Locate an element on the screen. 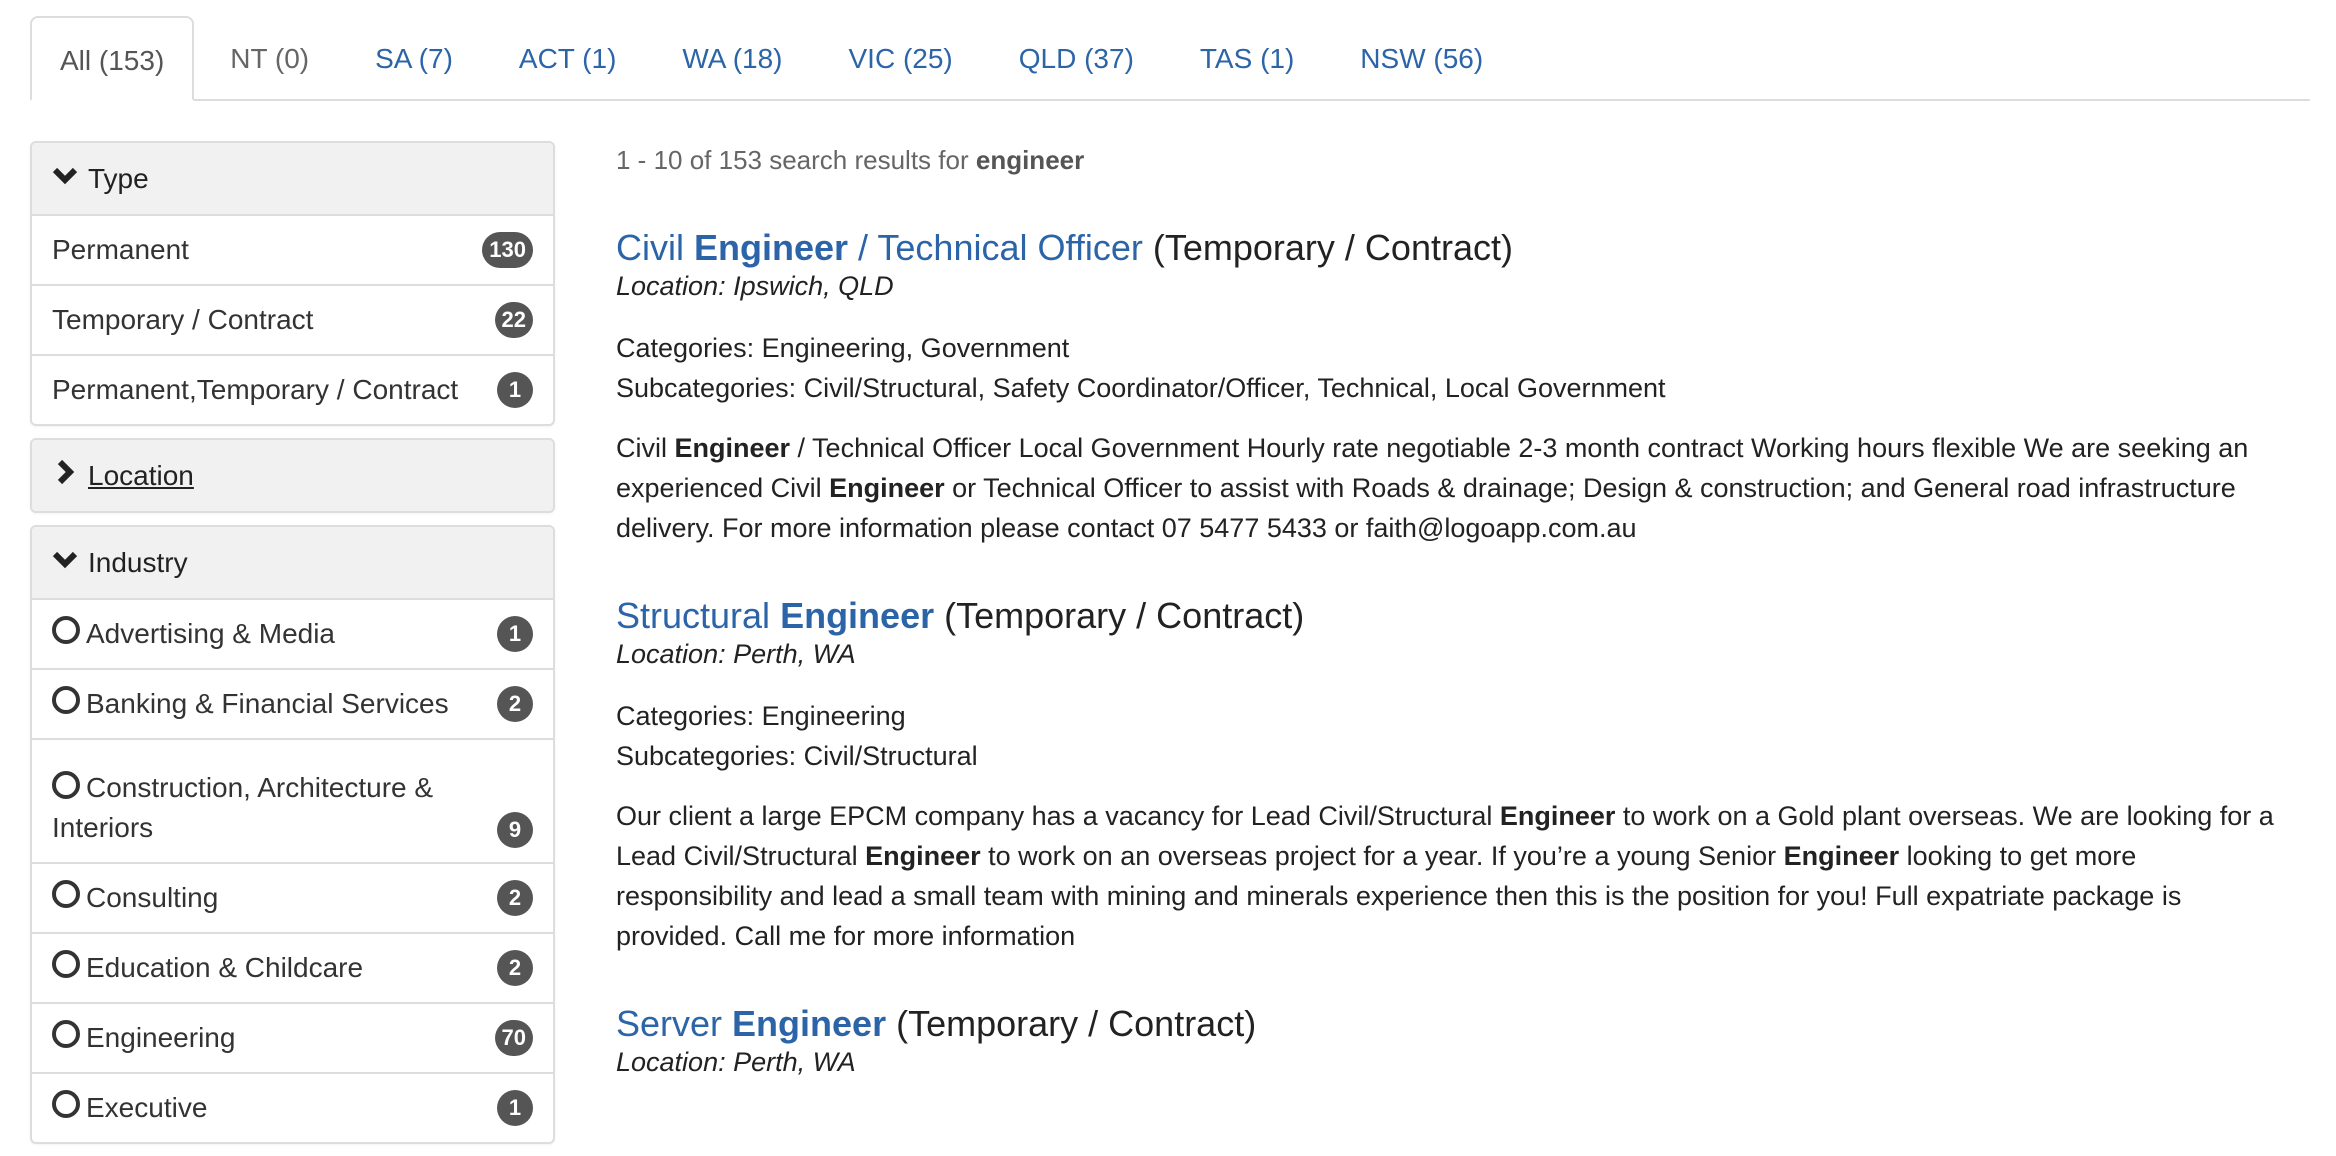  industry-filter-item: Advertising & Media 1 is located at coordinates (292, 633).